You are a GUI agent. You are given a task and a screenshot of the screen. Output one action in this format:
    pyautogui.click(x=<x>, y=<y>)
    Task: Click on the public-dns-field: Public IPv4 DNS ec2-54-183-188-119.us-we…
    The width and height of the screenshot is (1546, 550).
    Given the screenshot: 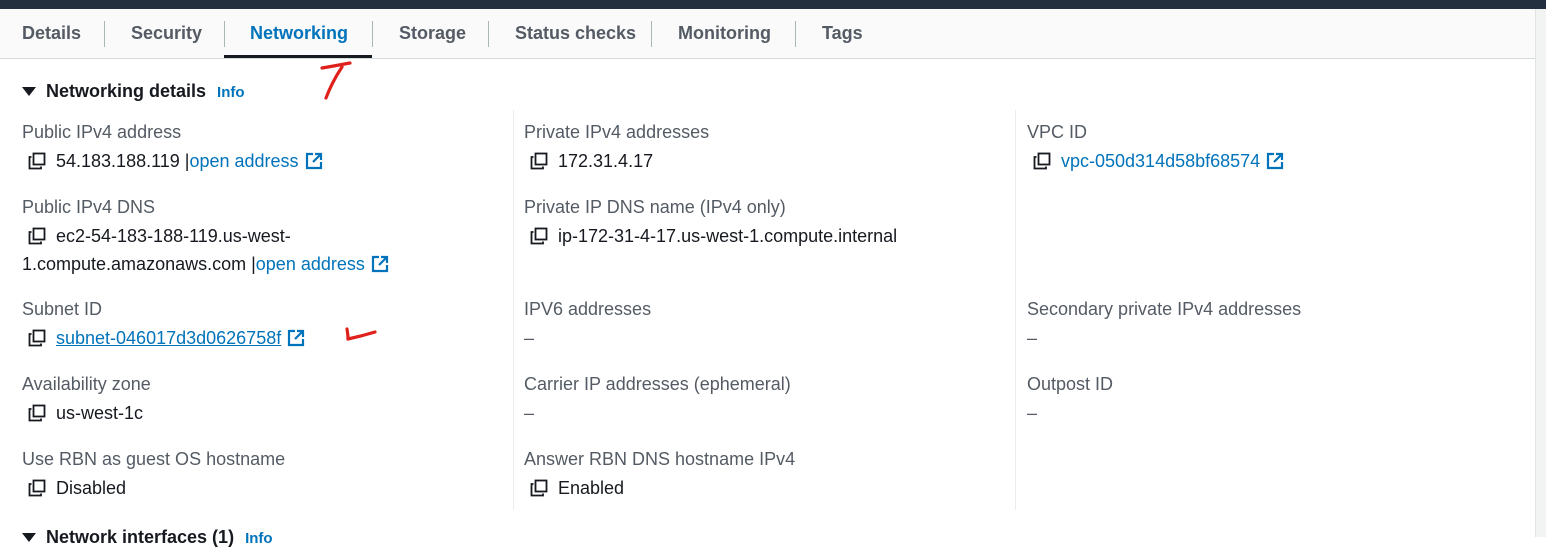 What is the action you would take?
    pyautogui.click(x=205, y=236)
    